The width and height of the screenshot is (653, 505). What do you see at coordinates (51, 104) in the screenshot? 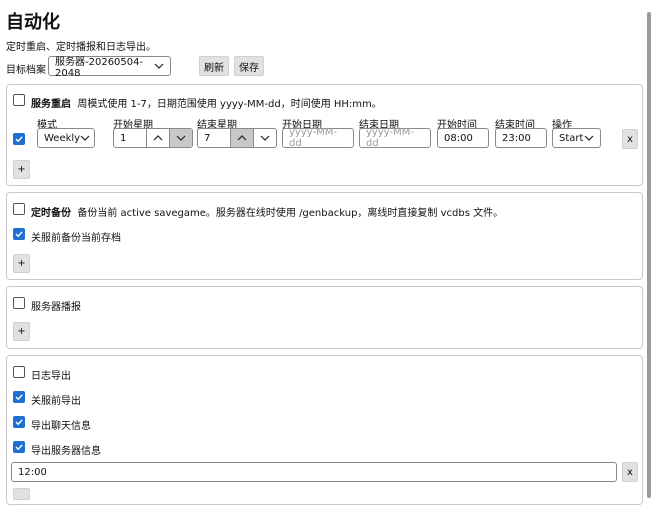
I see `restart-title: 服务重启` at bounding box center [51, 104].